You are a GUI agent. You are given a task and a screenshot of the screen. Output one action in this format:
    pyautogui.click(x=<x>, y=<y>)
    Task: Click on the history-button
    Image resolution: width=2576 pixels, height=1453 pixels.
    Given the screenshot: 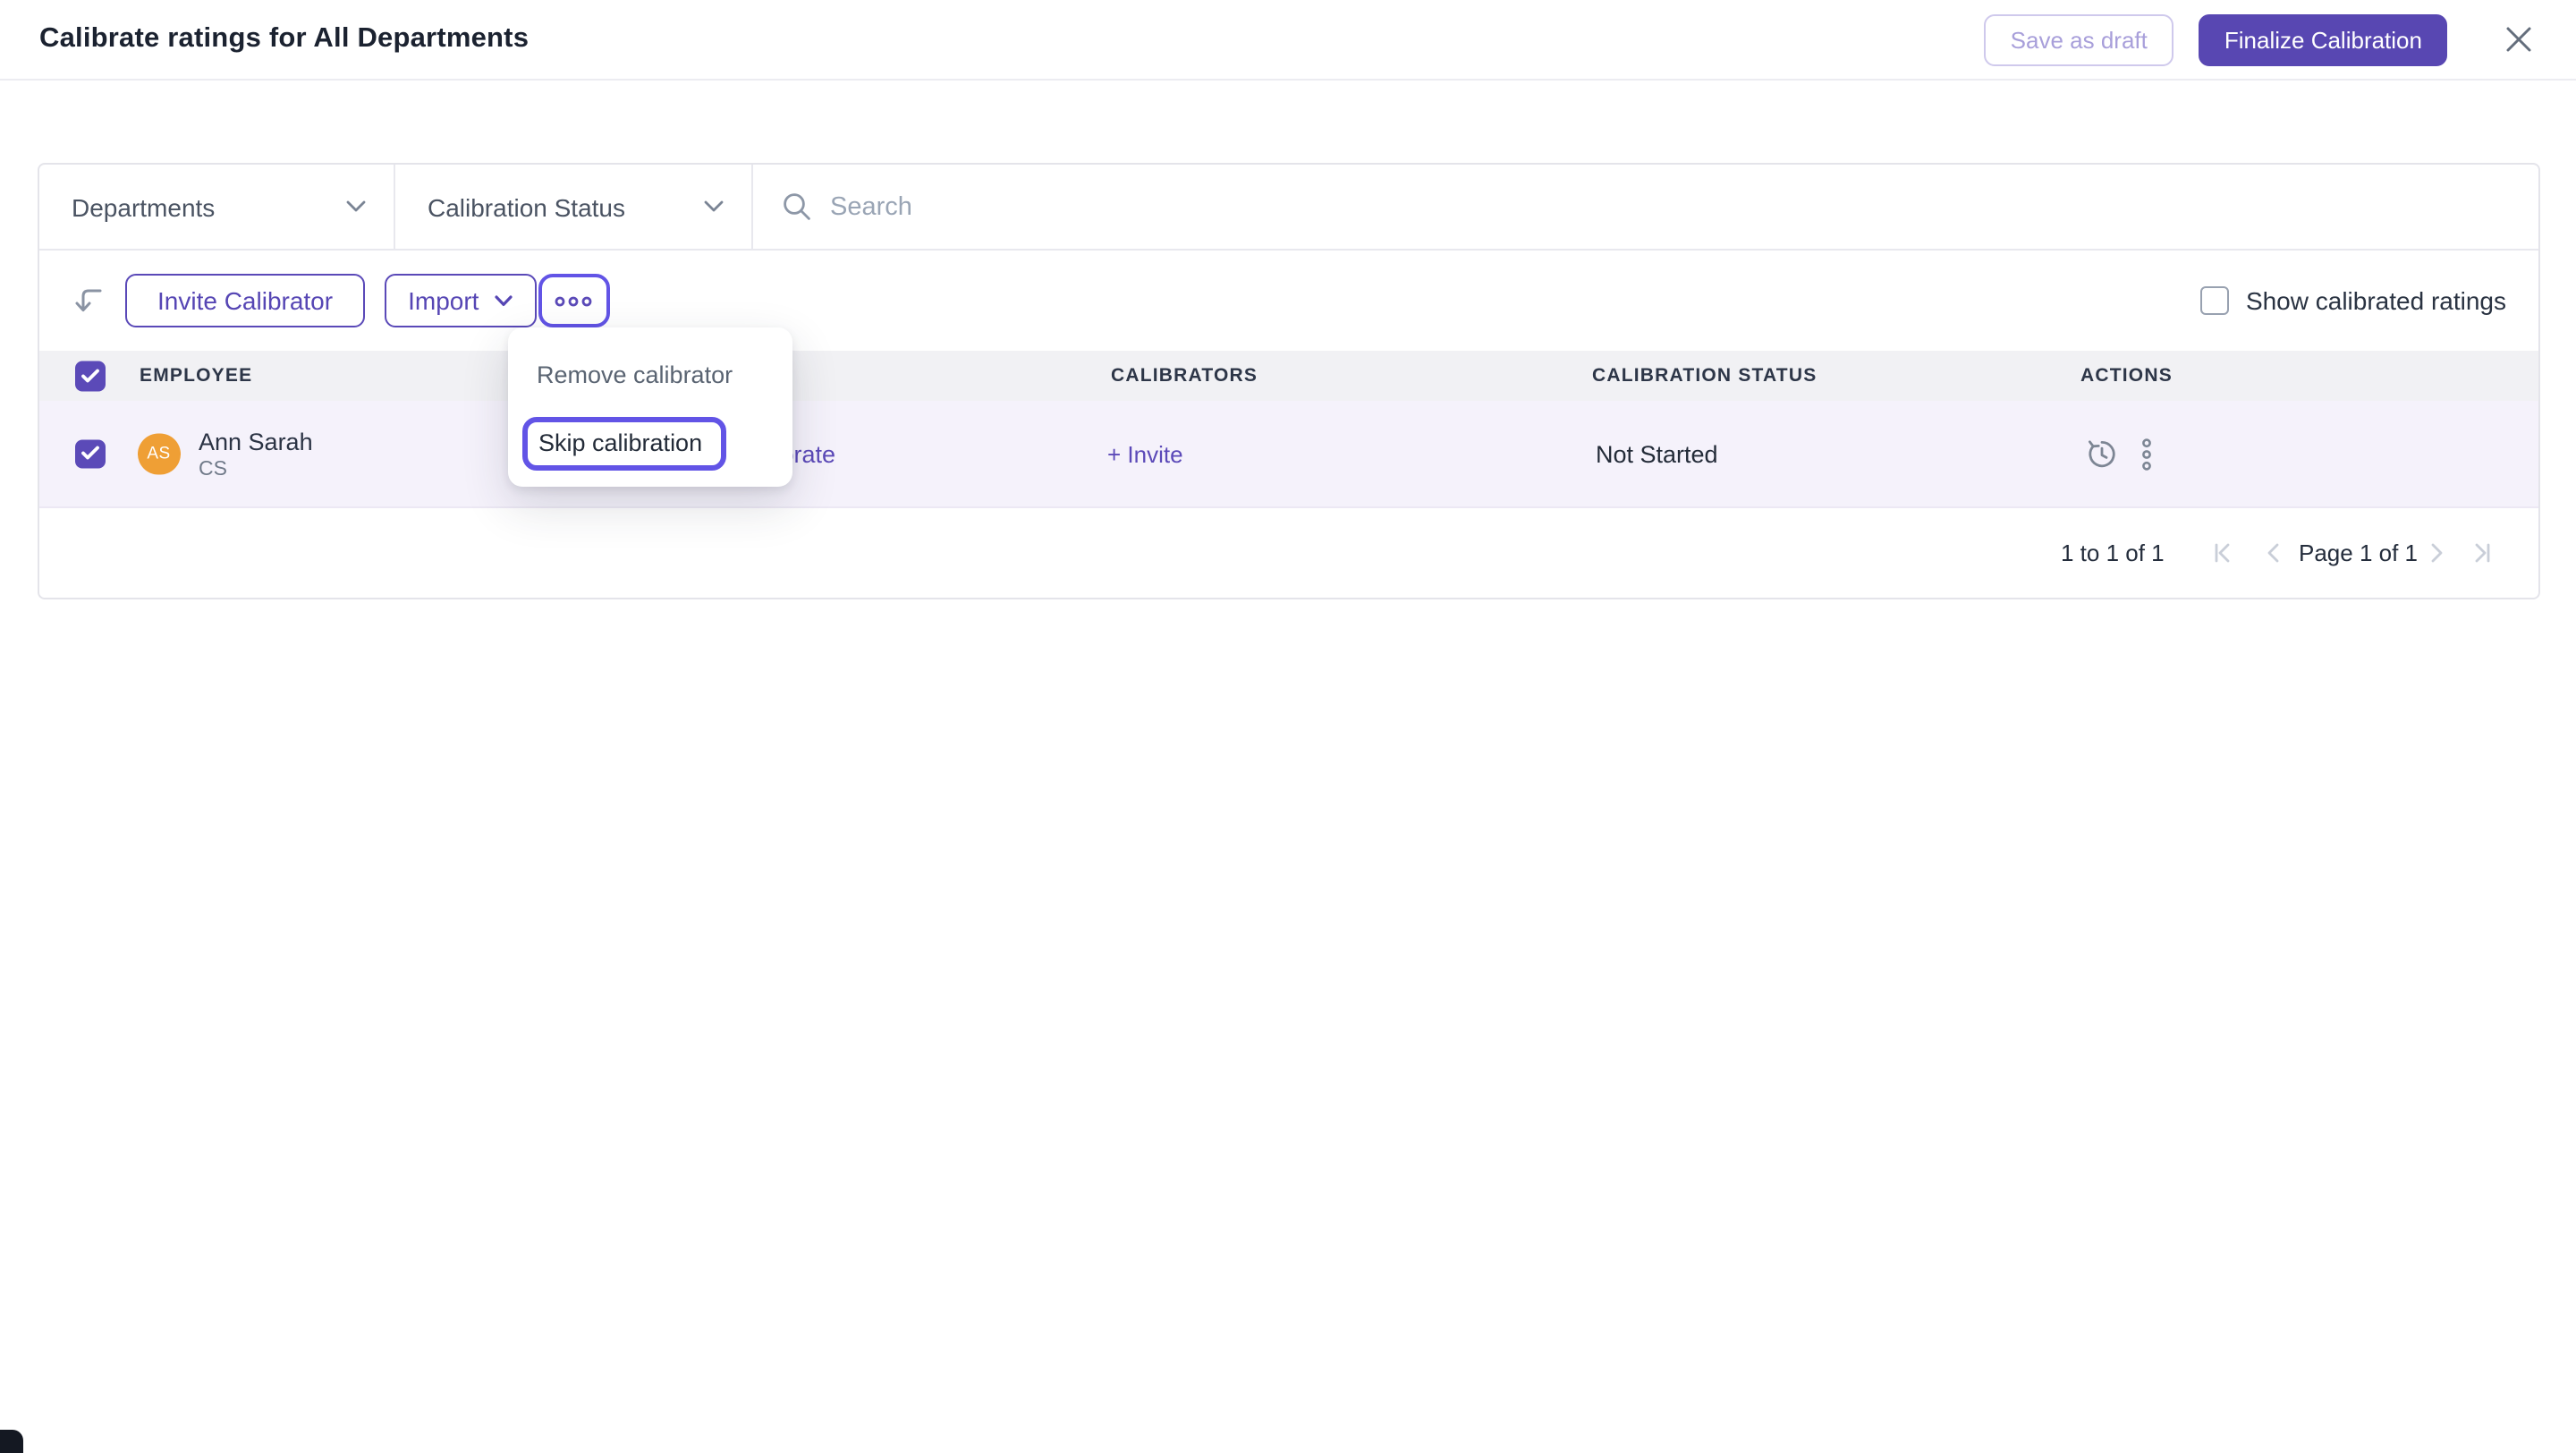 What is the action you would take?
    pyautogui.click(x=2102, y=454)
    